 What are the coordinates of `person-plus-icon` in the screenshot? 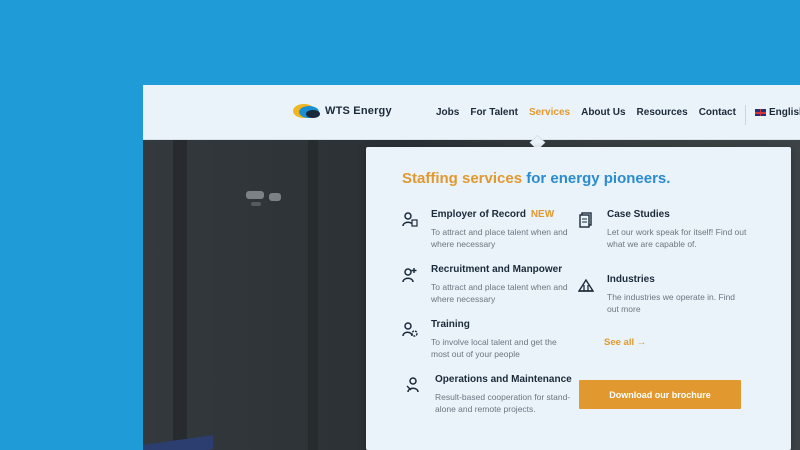 It's located at (409, 275).